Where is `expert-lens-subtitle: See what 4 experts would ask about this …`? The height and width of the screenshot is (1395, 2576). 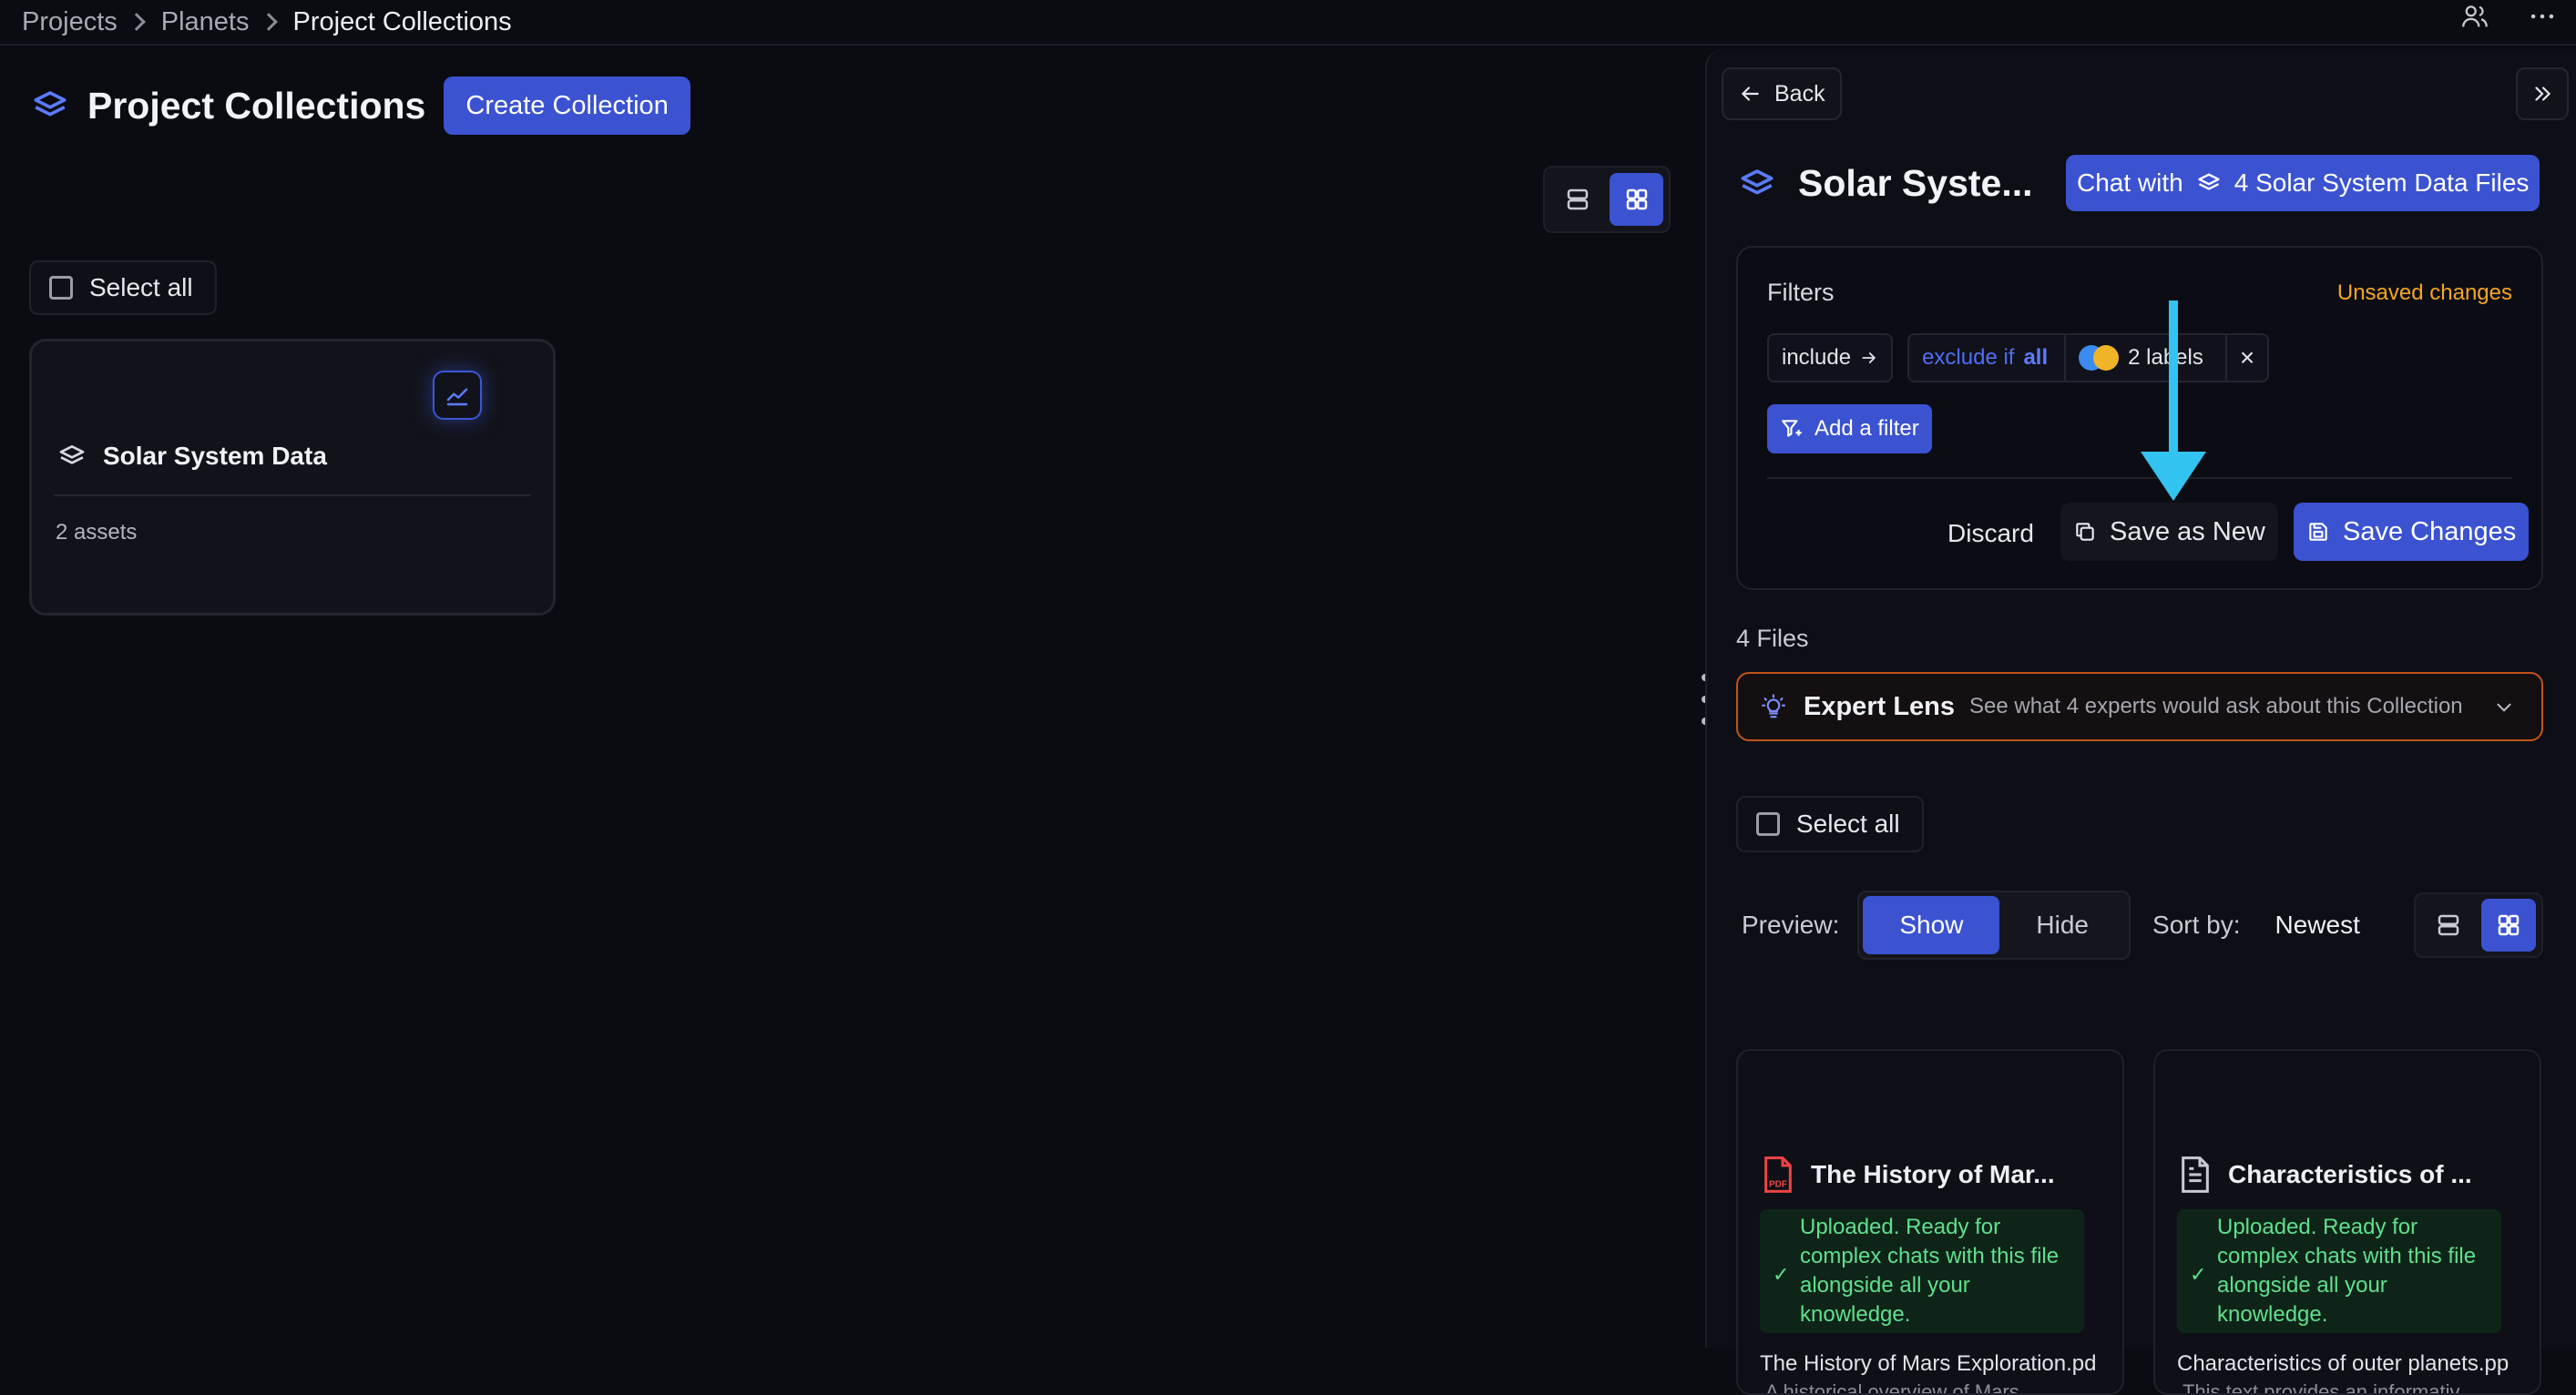
expert-lens-subtitle: See what 4 experts would ask about this … is located at coordinates (2216, 706).